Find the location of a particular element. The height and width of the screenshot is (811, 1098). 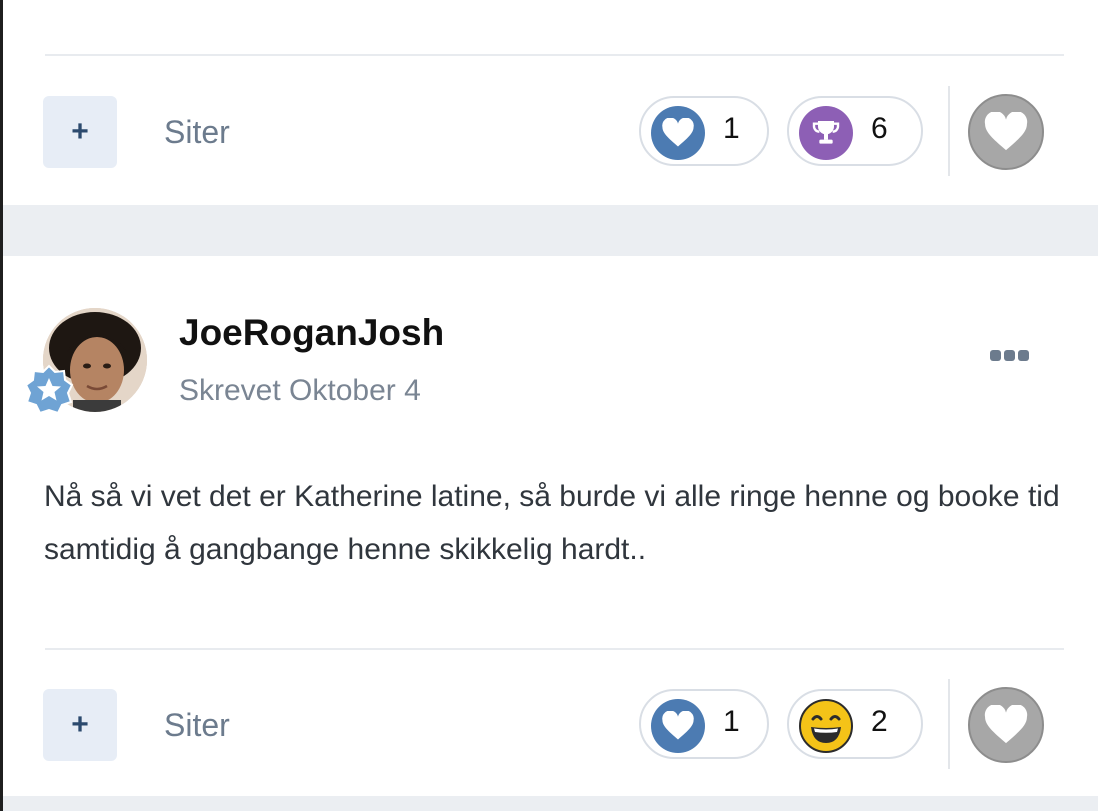

author-name: JoeRoganJosh is located at coordinates (311, 333).